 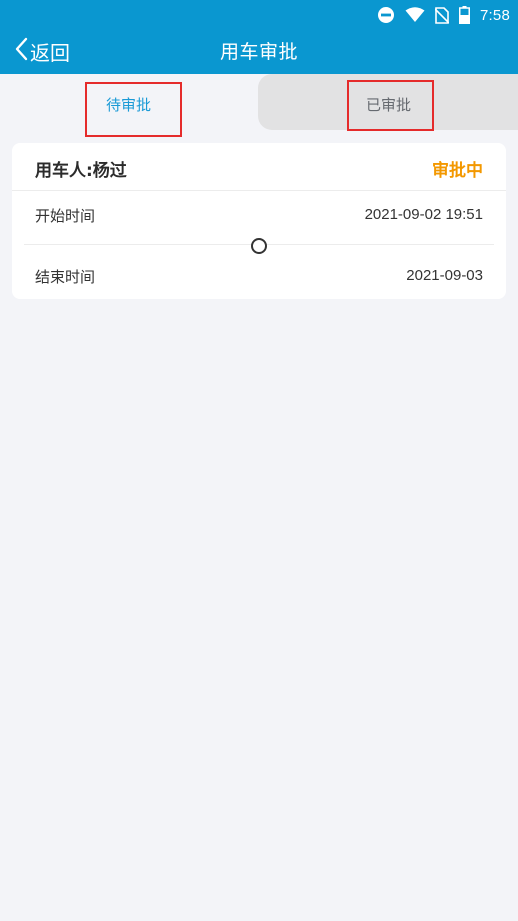 I want to click on status-bar: 7:58, so click(x=259, y=14).